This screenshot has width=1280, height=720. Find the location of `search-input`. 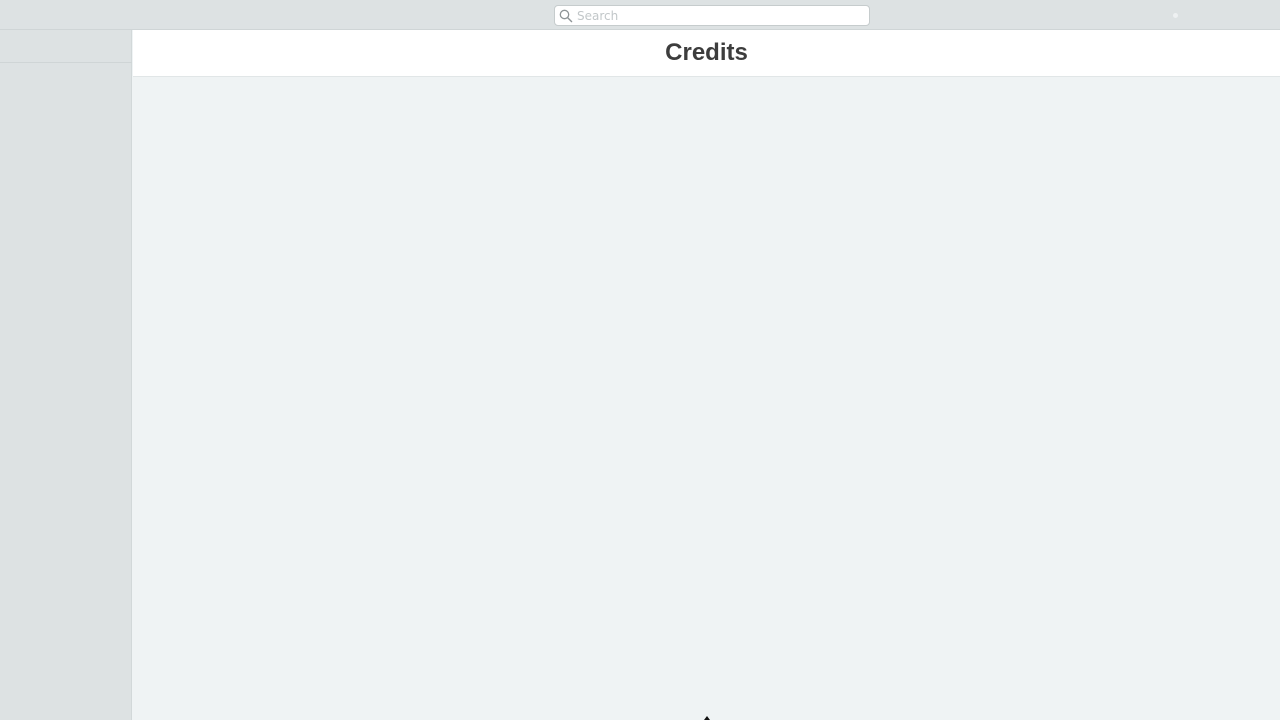

search-input is located at coordinates (721, 15).